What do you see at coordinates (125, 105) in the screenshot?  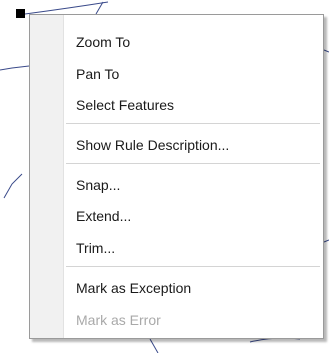 I see `menu-item-select-features: Select Features` at bounding box center [125, 105].